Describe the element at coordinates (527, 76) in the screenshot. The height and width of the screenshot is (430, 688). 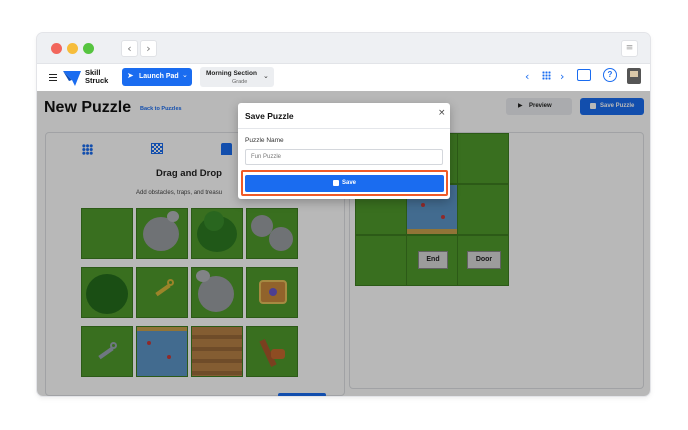
I see `prev-chevron-icon: ‹` at that location.